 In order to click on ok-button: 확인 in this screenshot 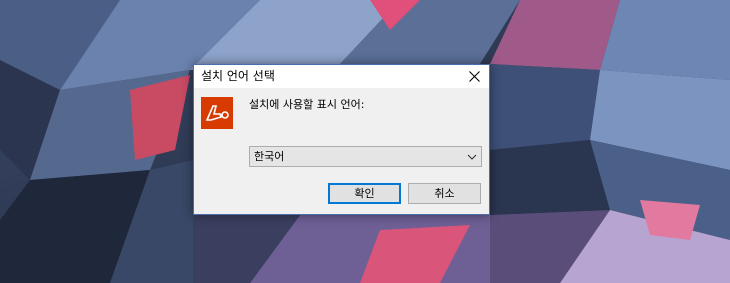, I will do `click(364, 193)`.